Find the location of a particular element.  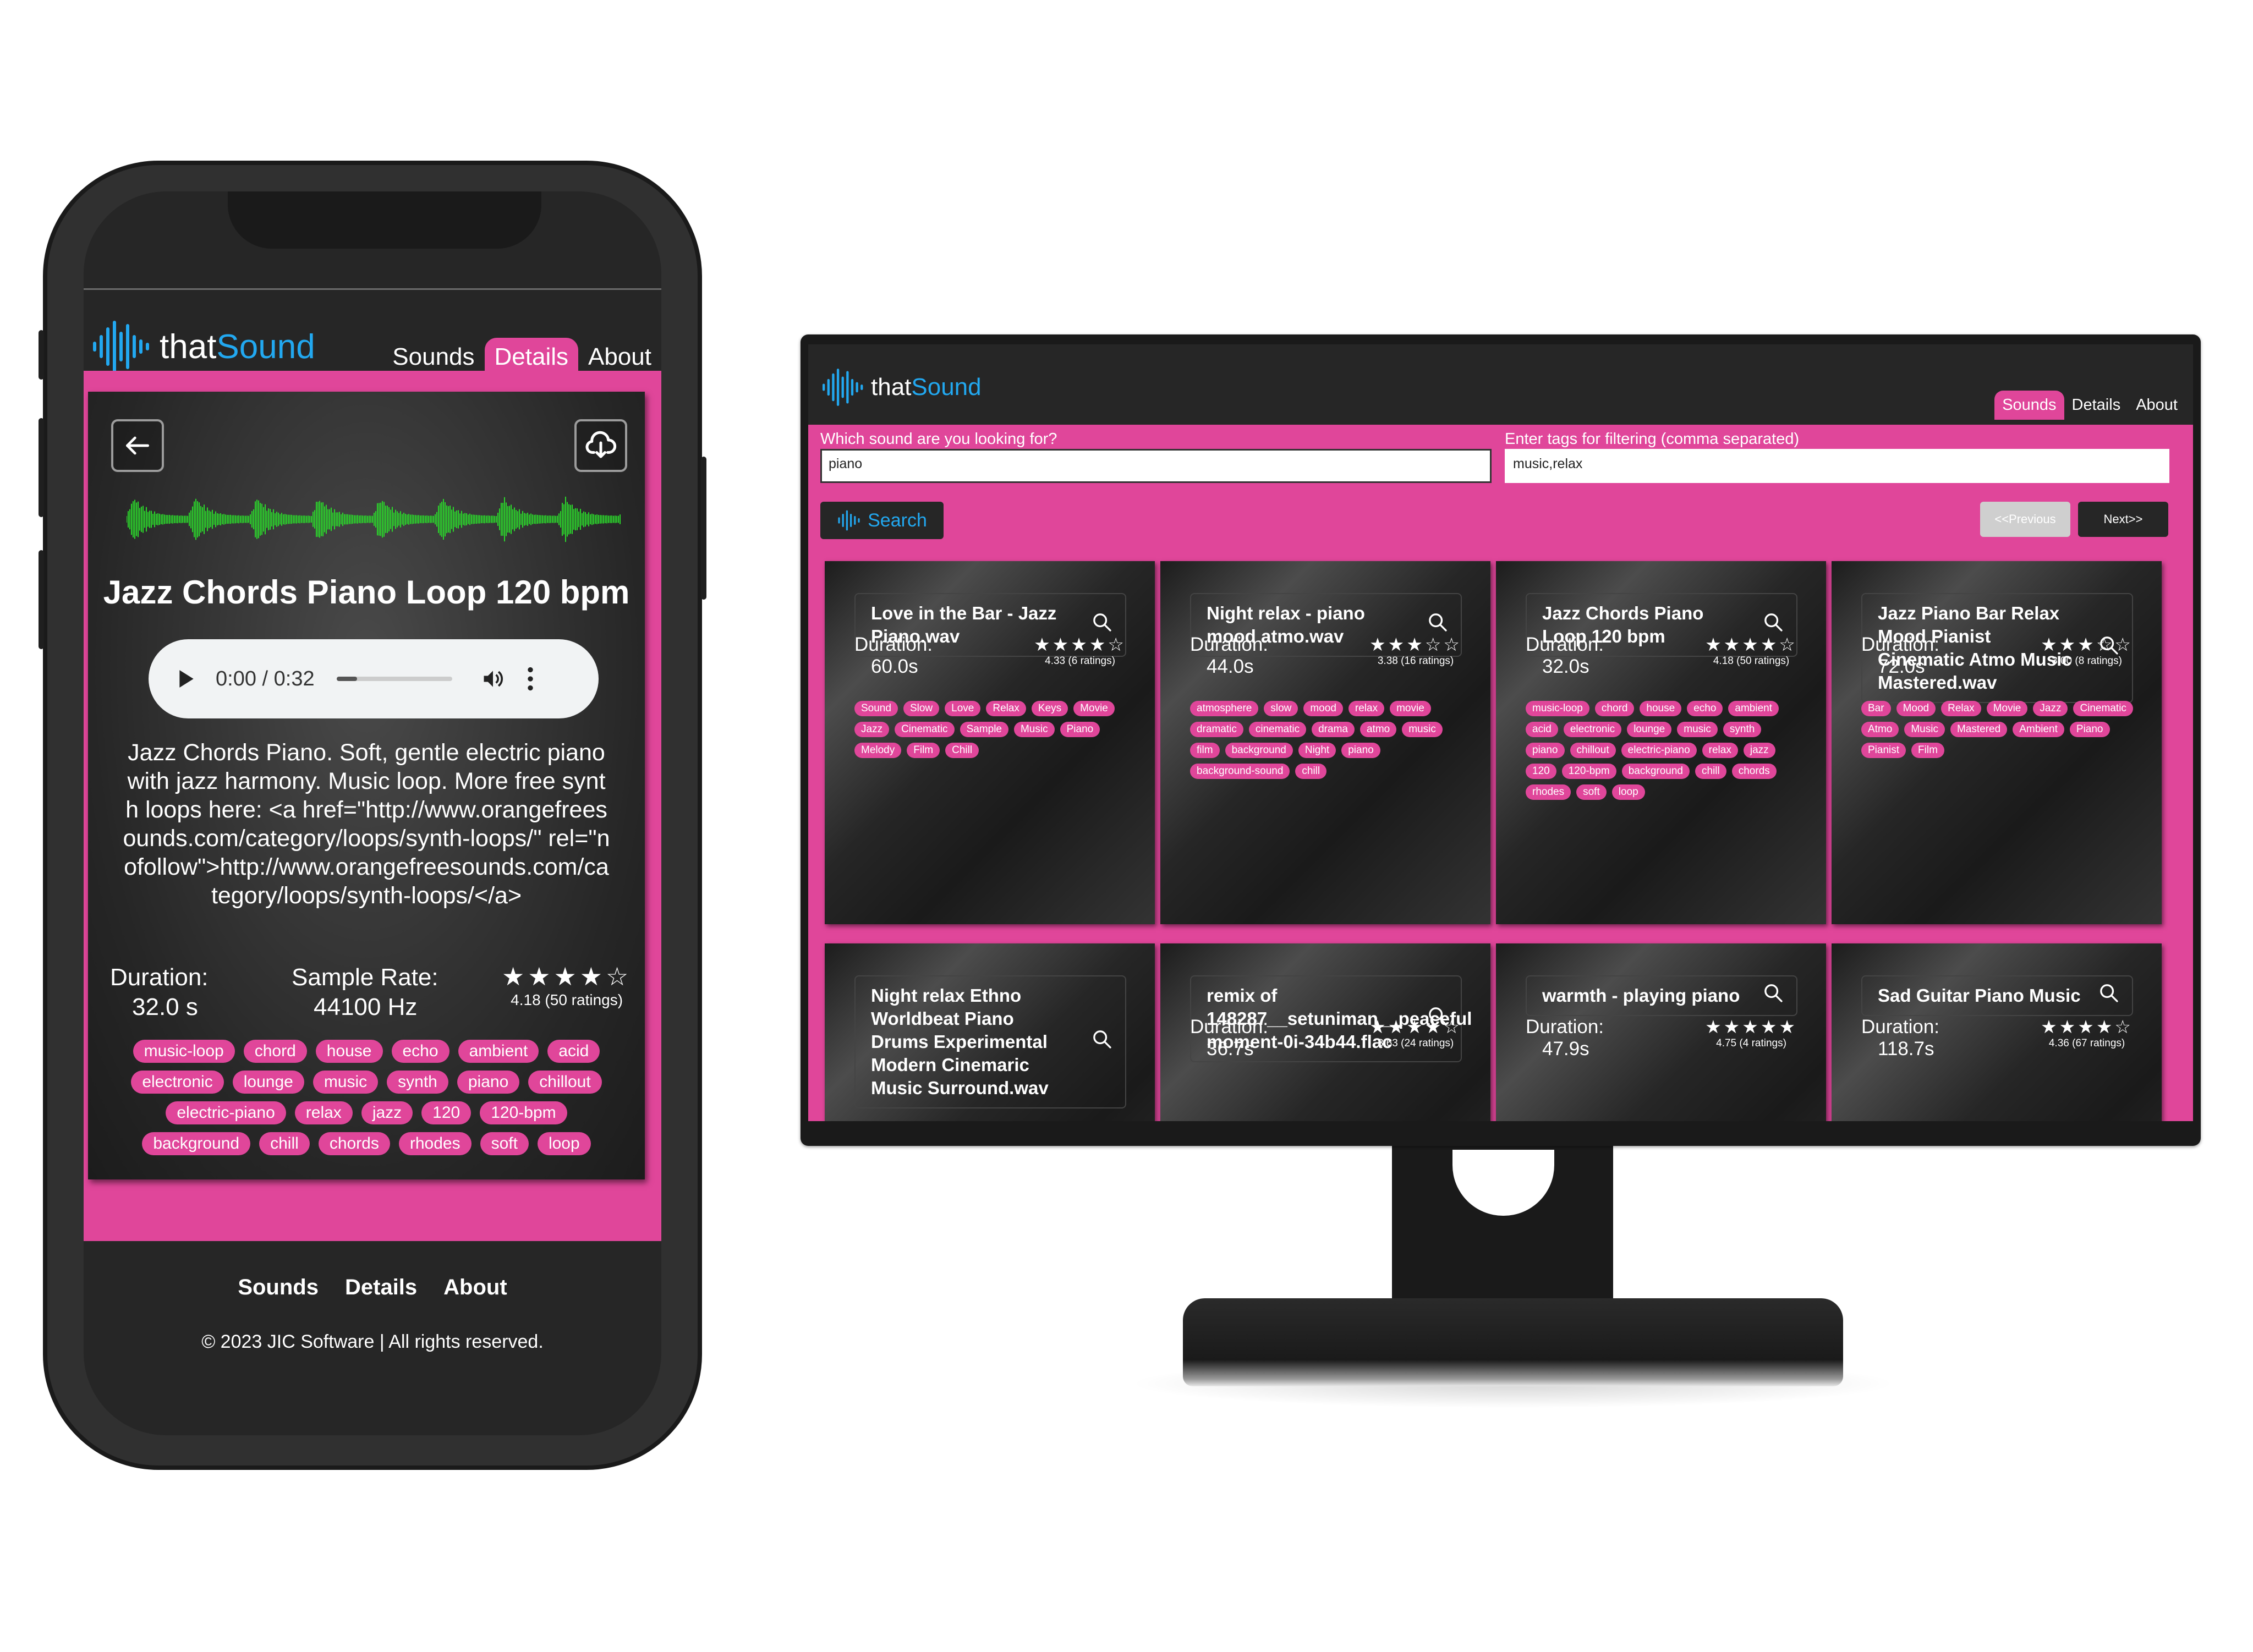

search-input: piano is located at coordinates (1156, 466).